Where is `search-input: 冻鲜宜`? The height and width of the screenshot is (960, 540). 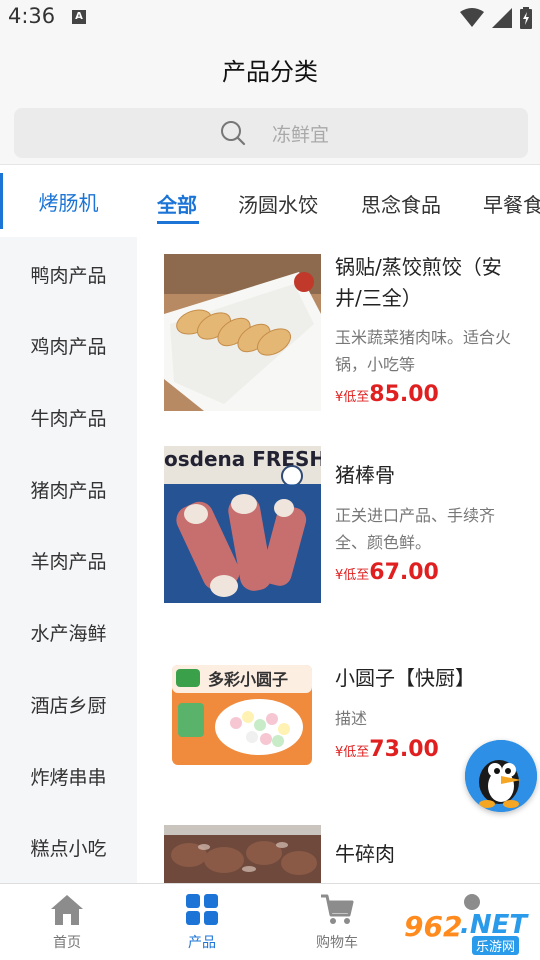
search-input: 冻鲜宜 is located at coordinates (271, 133).